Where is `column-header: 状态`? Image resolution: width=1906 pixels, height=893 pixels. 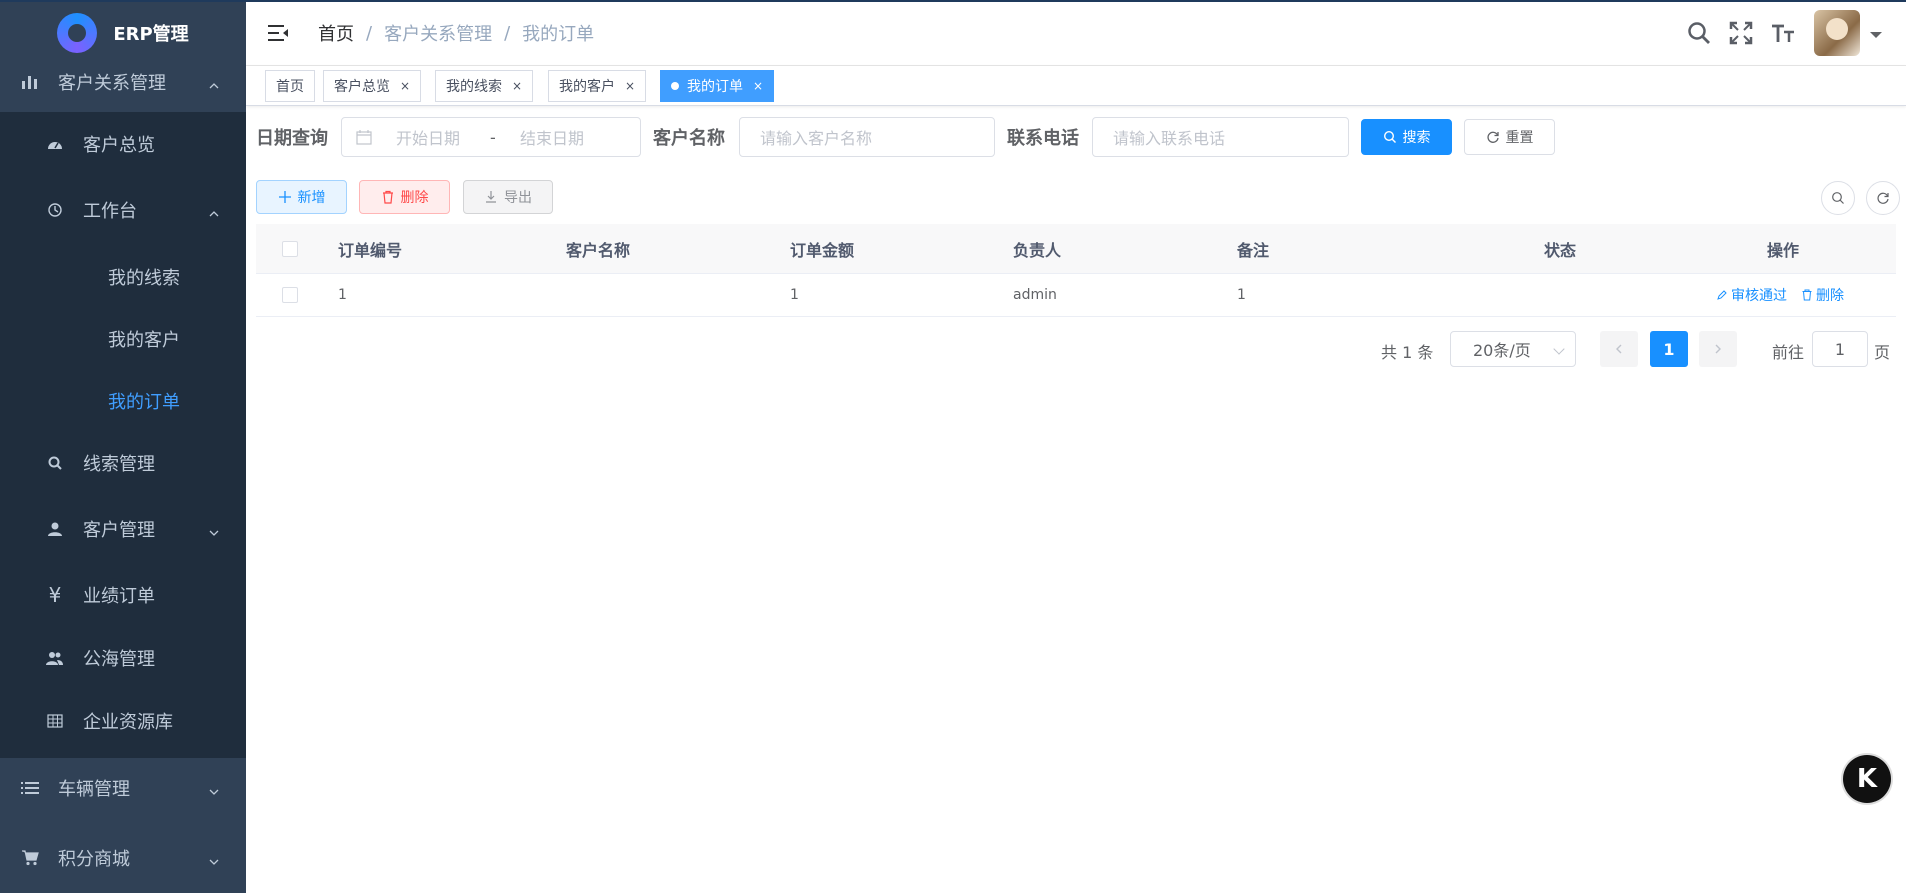
column-header: 状态 is located at coordinates (1560, 250).